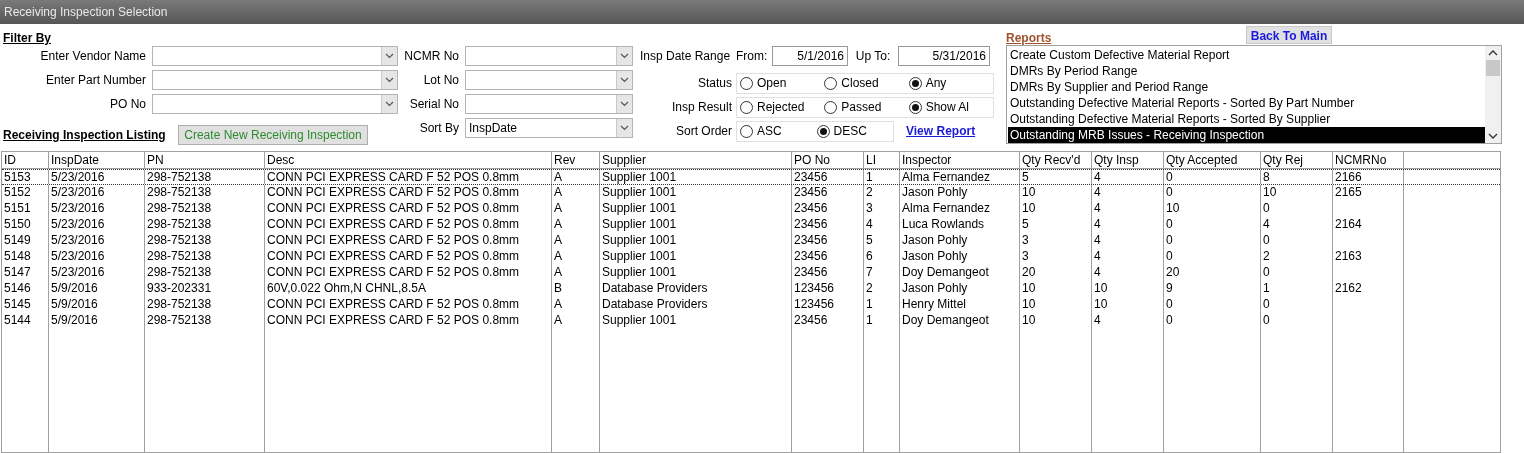 The width and height of the screenshot is (1524, 453). I want to click on table-cell: 5152, so click(17, 192).